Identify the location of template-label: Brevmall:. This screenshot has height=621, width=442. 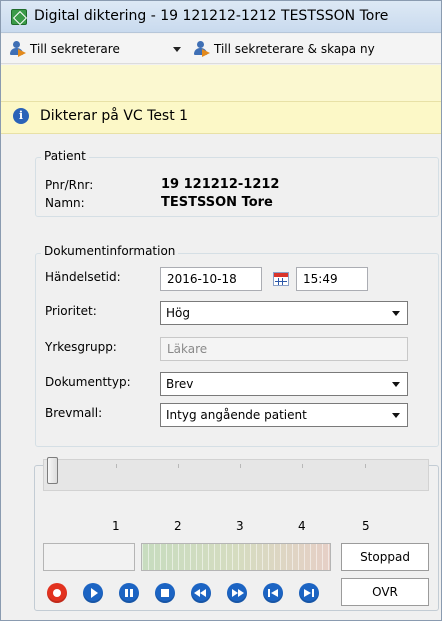
(74, 413).